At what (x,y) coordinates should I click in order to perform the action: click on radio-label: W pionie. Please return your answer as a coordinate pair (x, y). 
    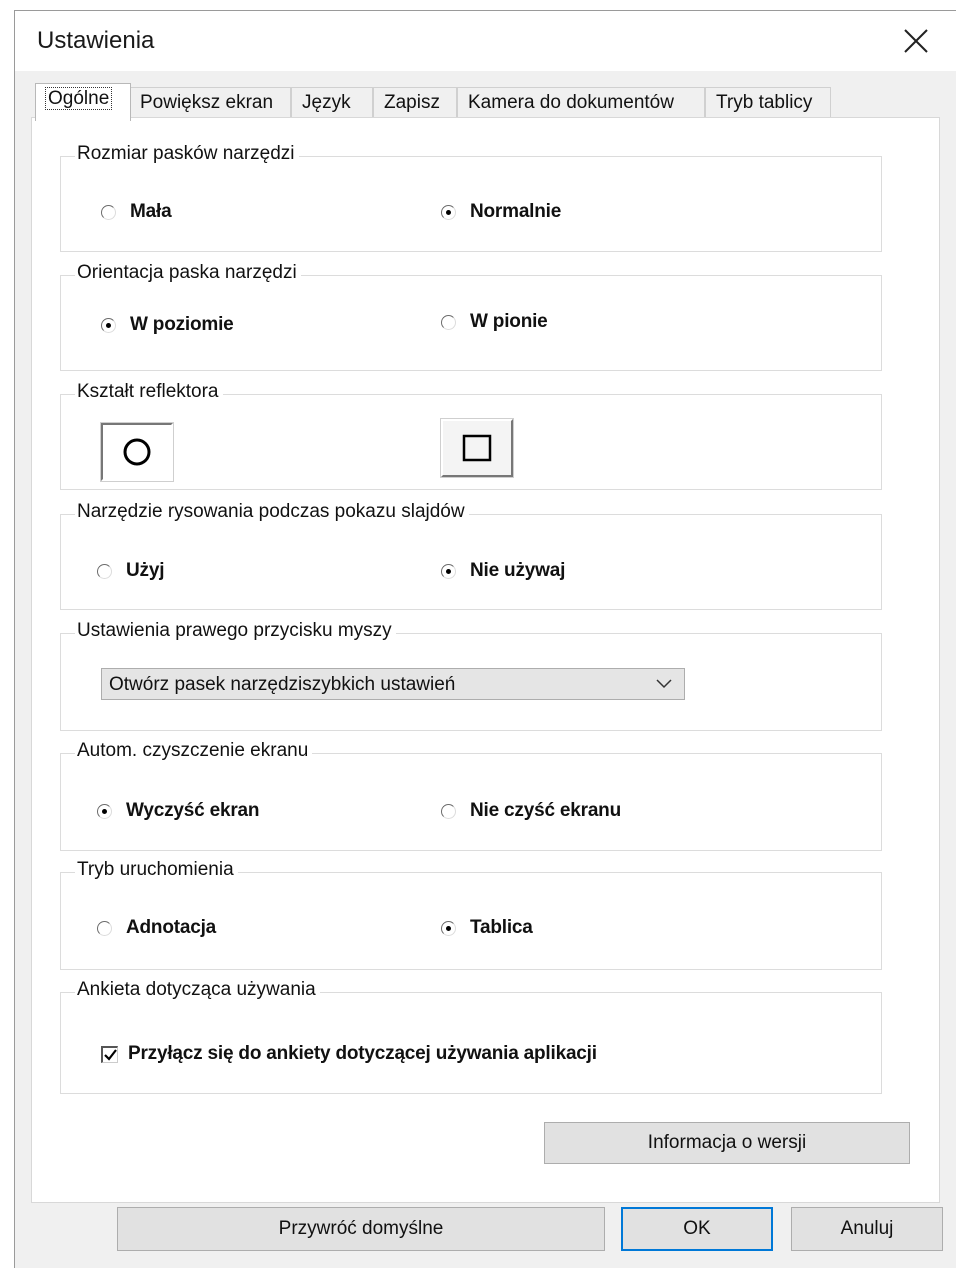
    Looking at the image, I should click on (509, 321).